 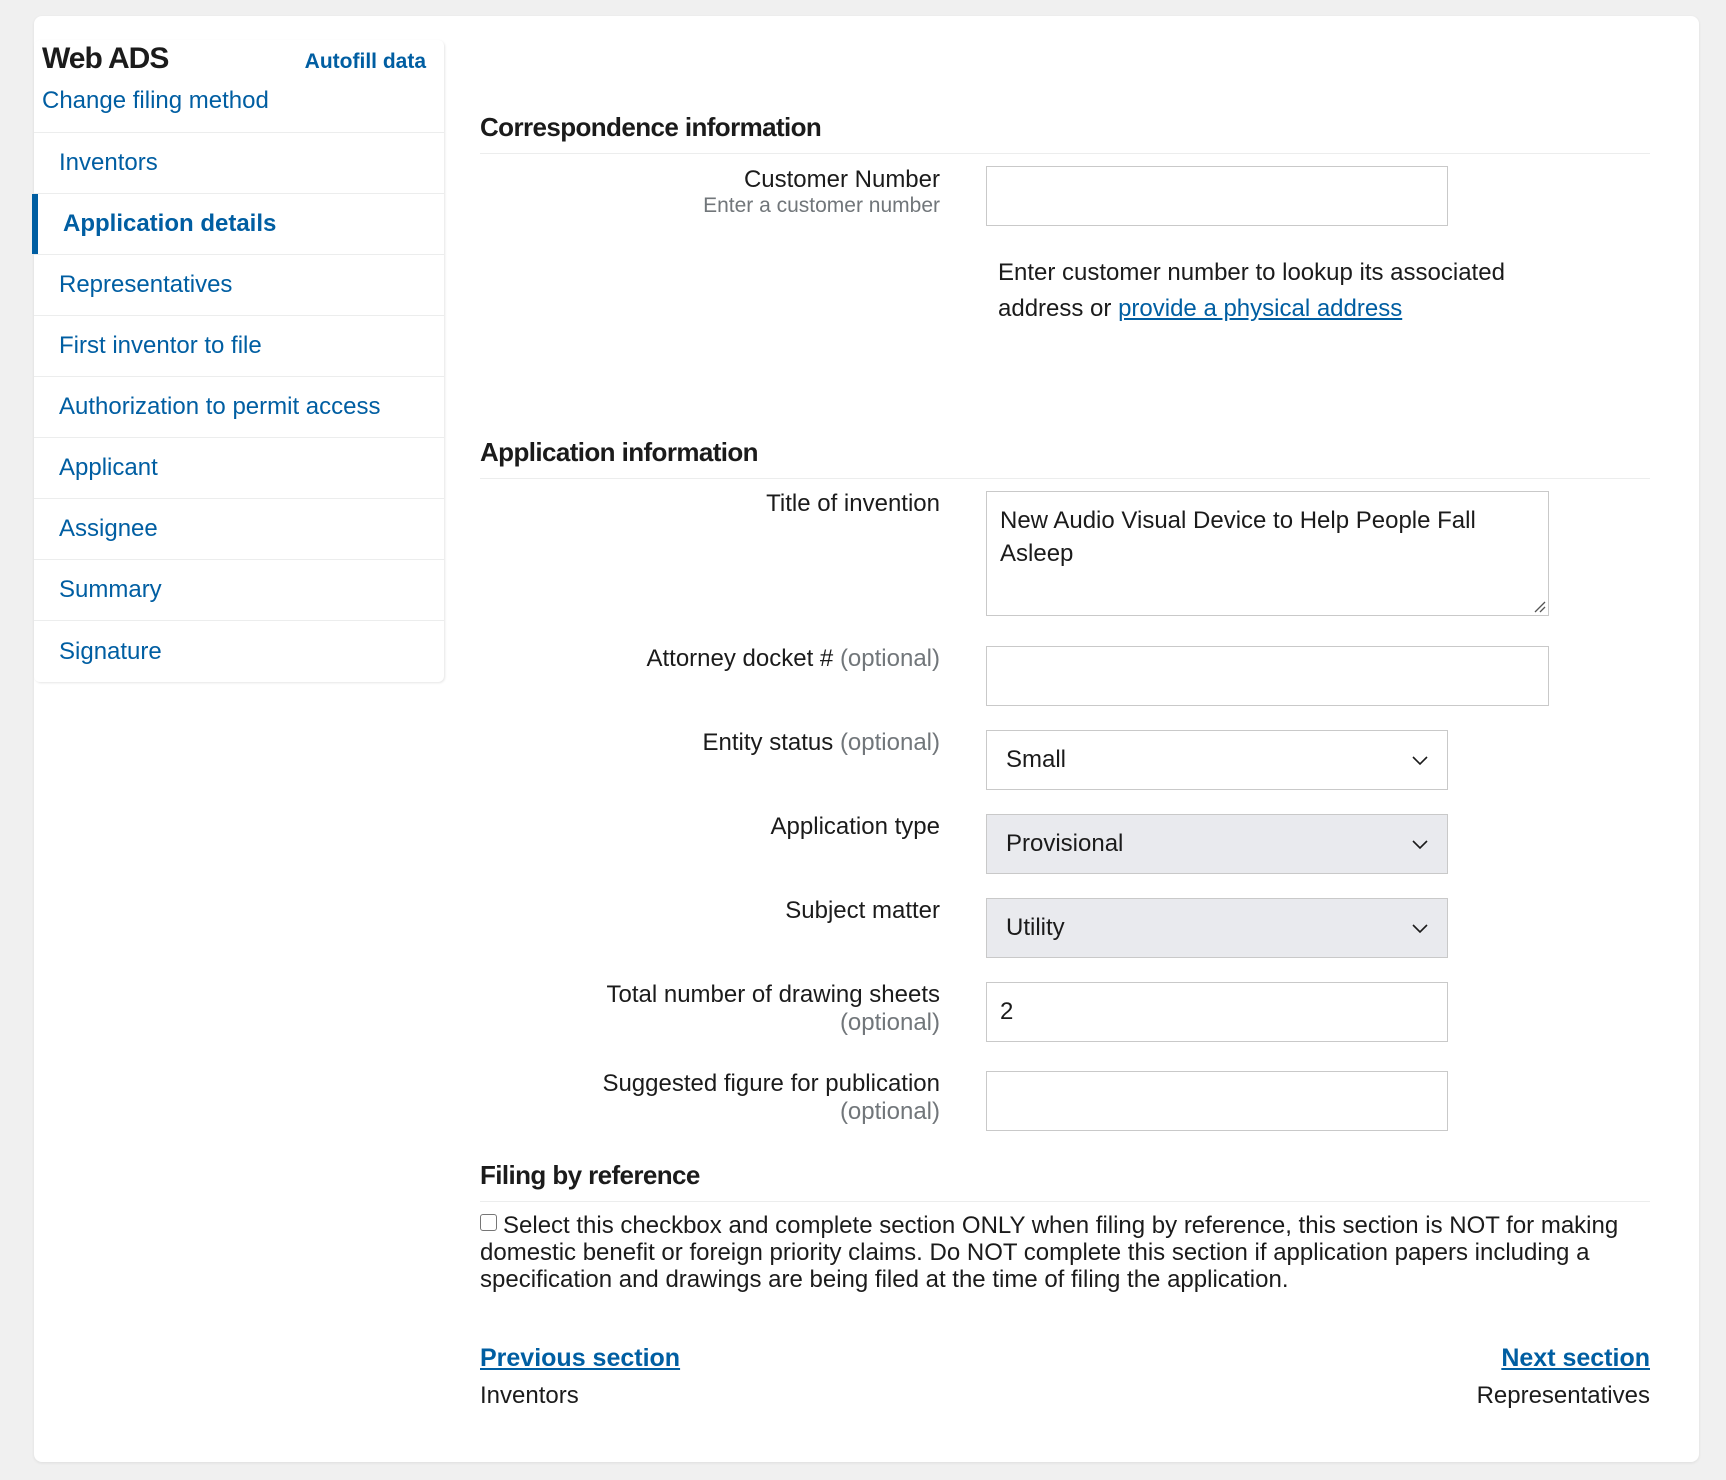 I want to click on sidebar-item-first-inventor-to-file: First inventor to file, so click(x=239, y=346).